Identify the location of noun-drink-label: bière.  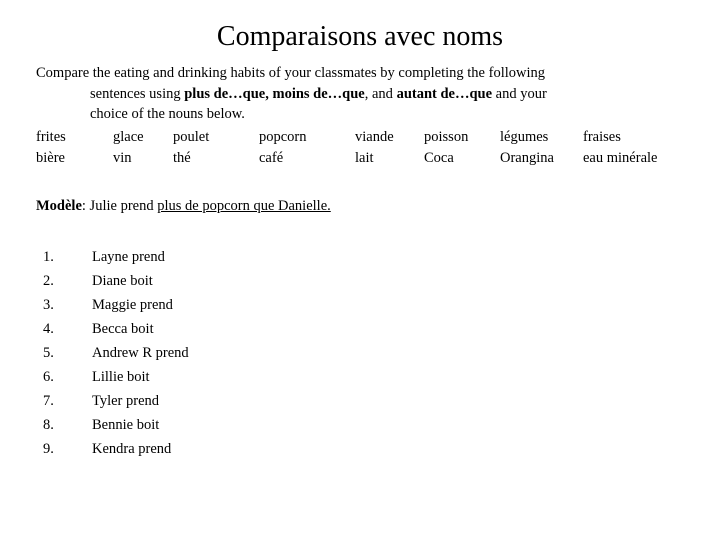
(50, 158).